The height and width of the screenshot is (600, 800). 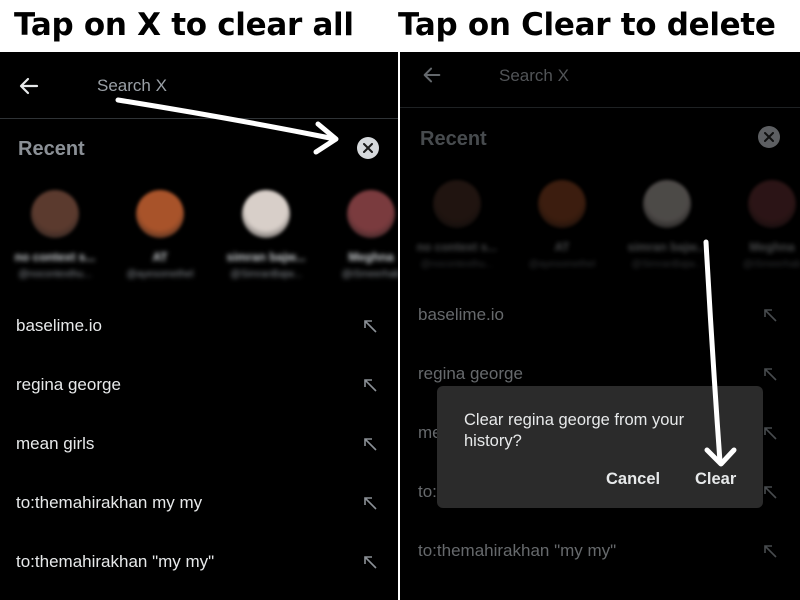 I want to click on dialog-message: Clear regina george from your history?, so click(x=574, y=430).